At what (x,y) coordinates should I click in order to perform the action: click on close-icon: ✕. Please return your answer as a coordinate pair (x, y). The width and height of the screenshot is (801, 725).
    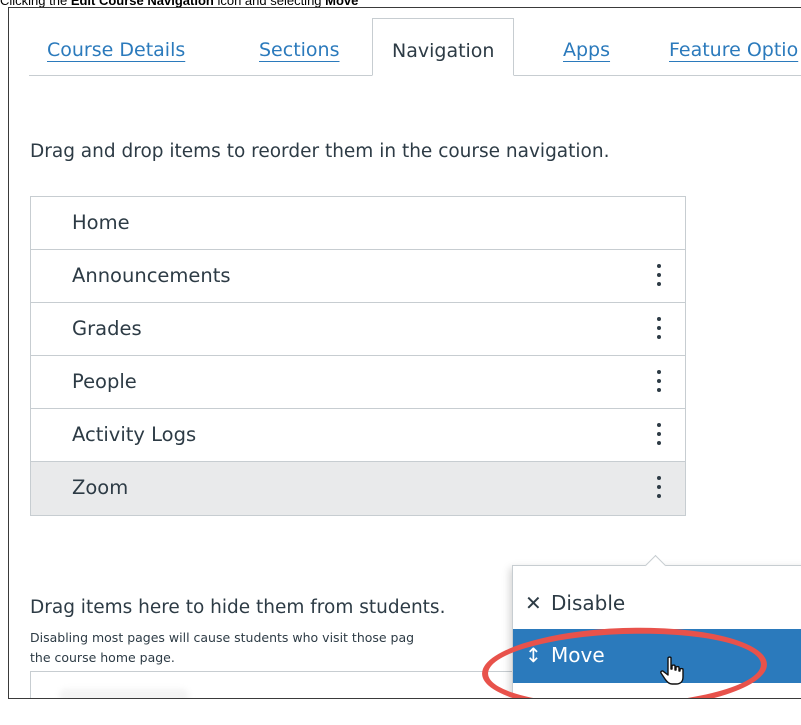
    Looking at the image, I should click on (533, 603).